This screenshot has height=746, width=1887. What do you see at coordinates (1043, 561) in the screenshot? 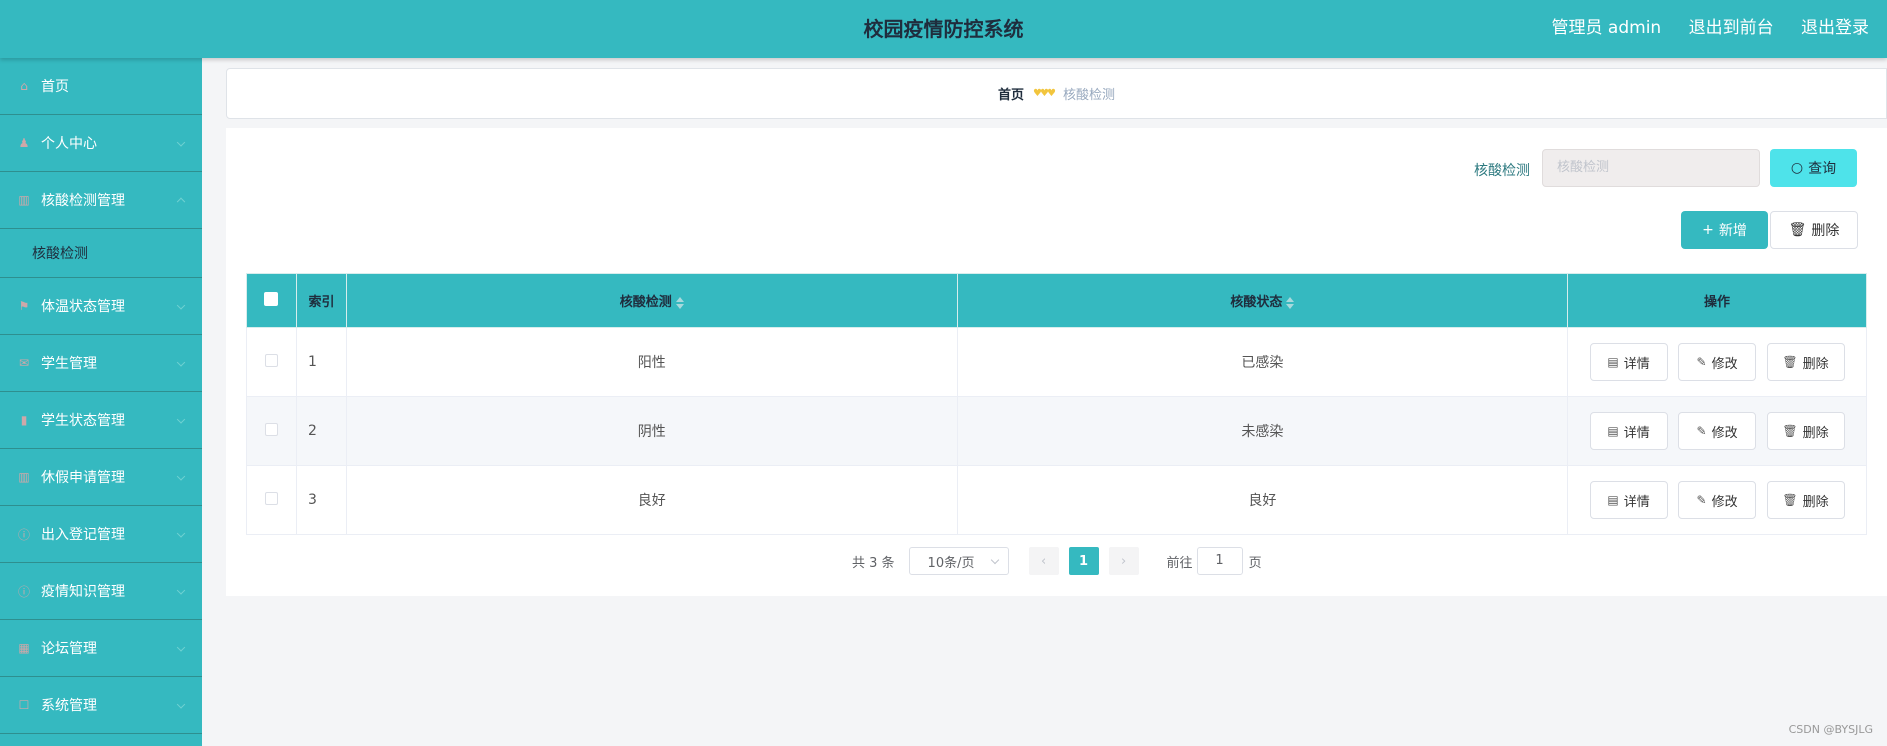
I see `prev-page-button: ‹` at bounding box center [1043, 561].